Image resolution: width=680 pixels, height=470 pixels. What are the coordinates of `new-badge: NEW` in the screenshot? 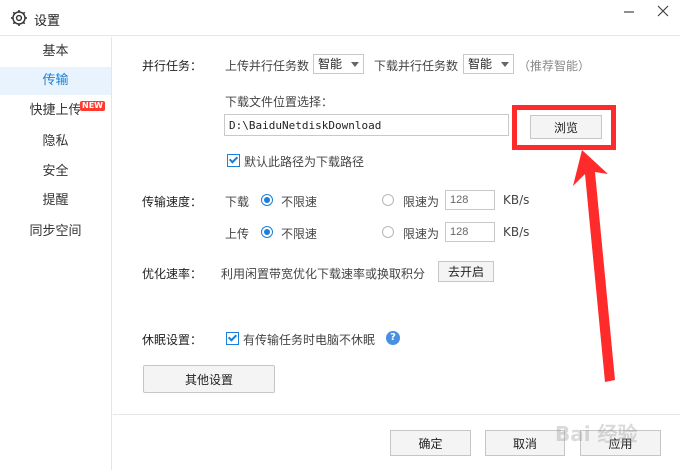 It's located at (92, 106).